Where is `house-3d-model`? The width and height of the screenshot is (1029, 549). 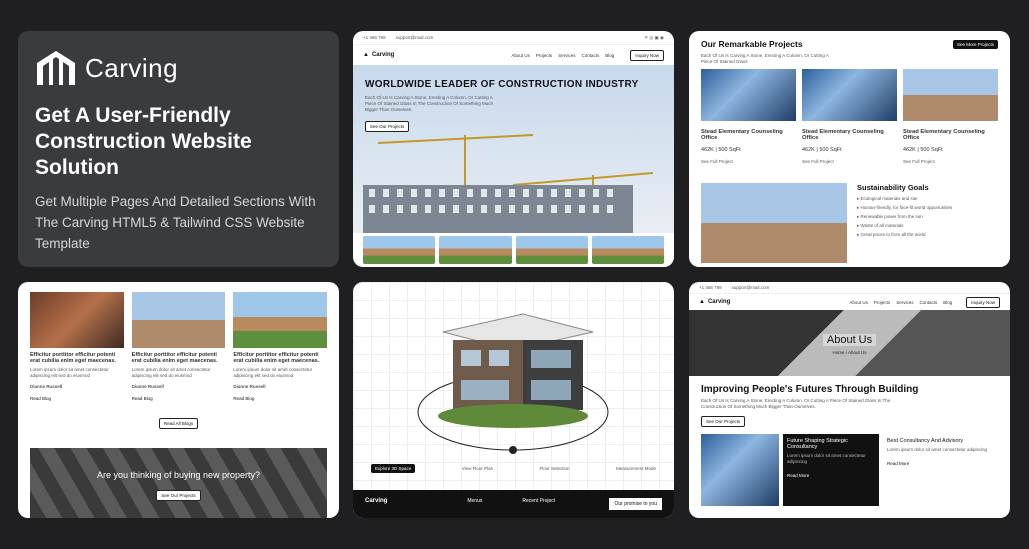 house-3d-model is located at coordinates (513, 383).